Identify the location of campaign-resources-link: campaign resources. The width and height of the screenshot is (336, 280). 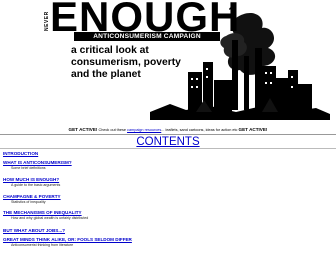
(144, 130).